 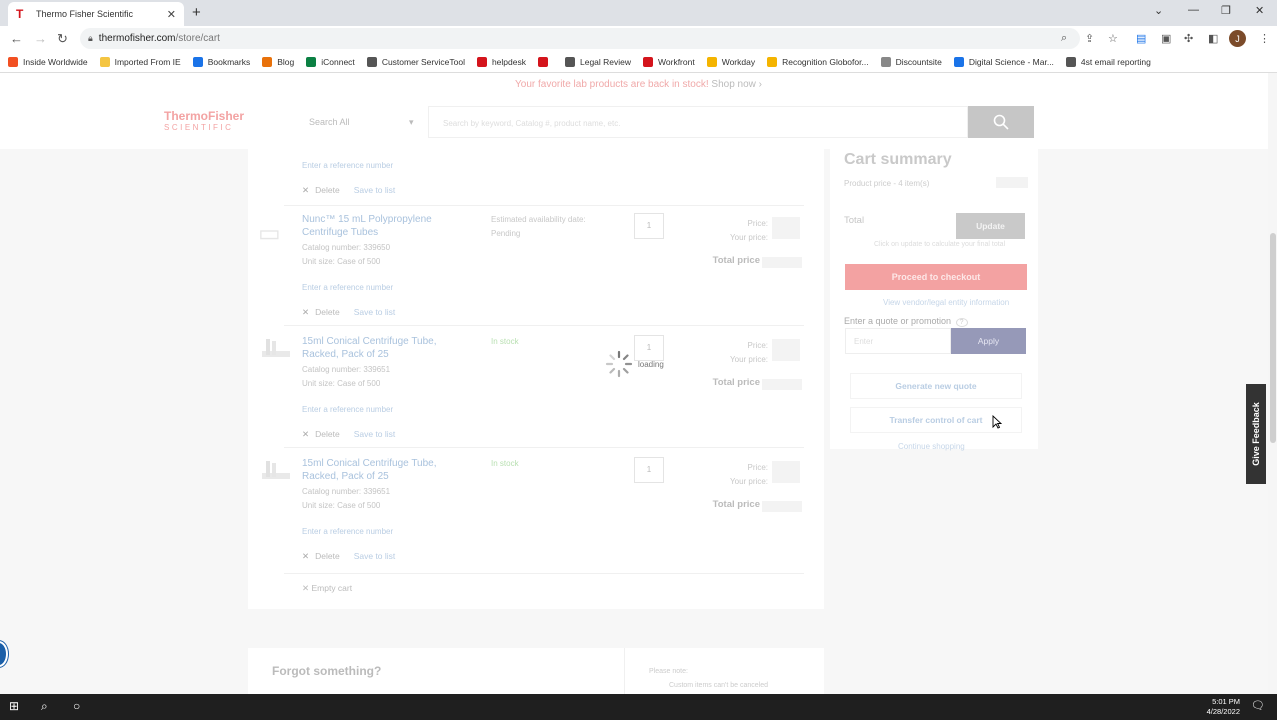 I want to click on bookmark-item: Bookmarks, so click(x=221, y=61).